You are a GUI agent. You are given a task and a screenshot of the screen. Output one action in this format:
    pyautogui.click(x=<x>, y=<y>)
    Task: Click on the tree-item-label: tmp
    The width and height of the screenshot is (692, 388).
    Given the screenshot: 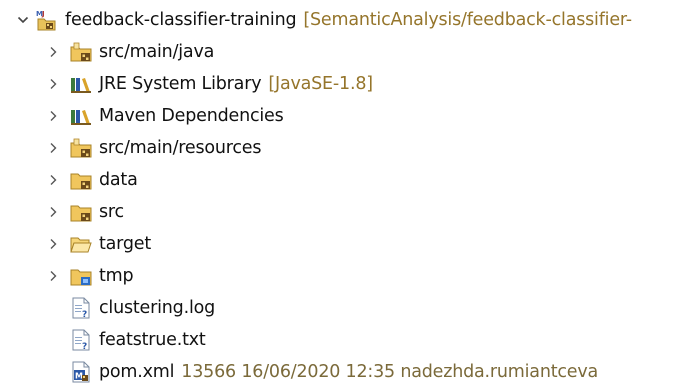 What is the action you would take?
    pyautogui.click(x=116, y=276)
    